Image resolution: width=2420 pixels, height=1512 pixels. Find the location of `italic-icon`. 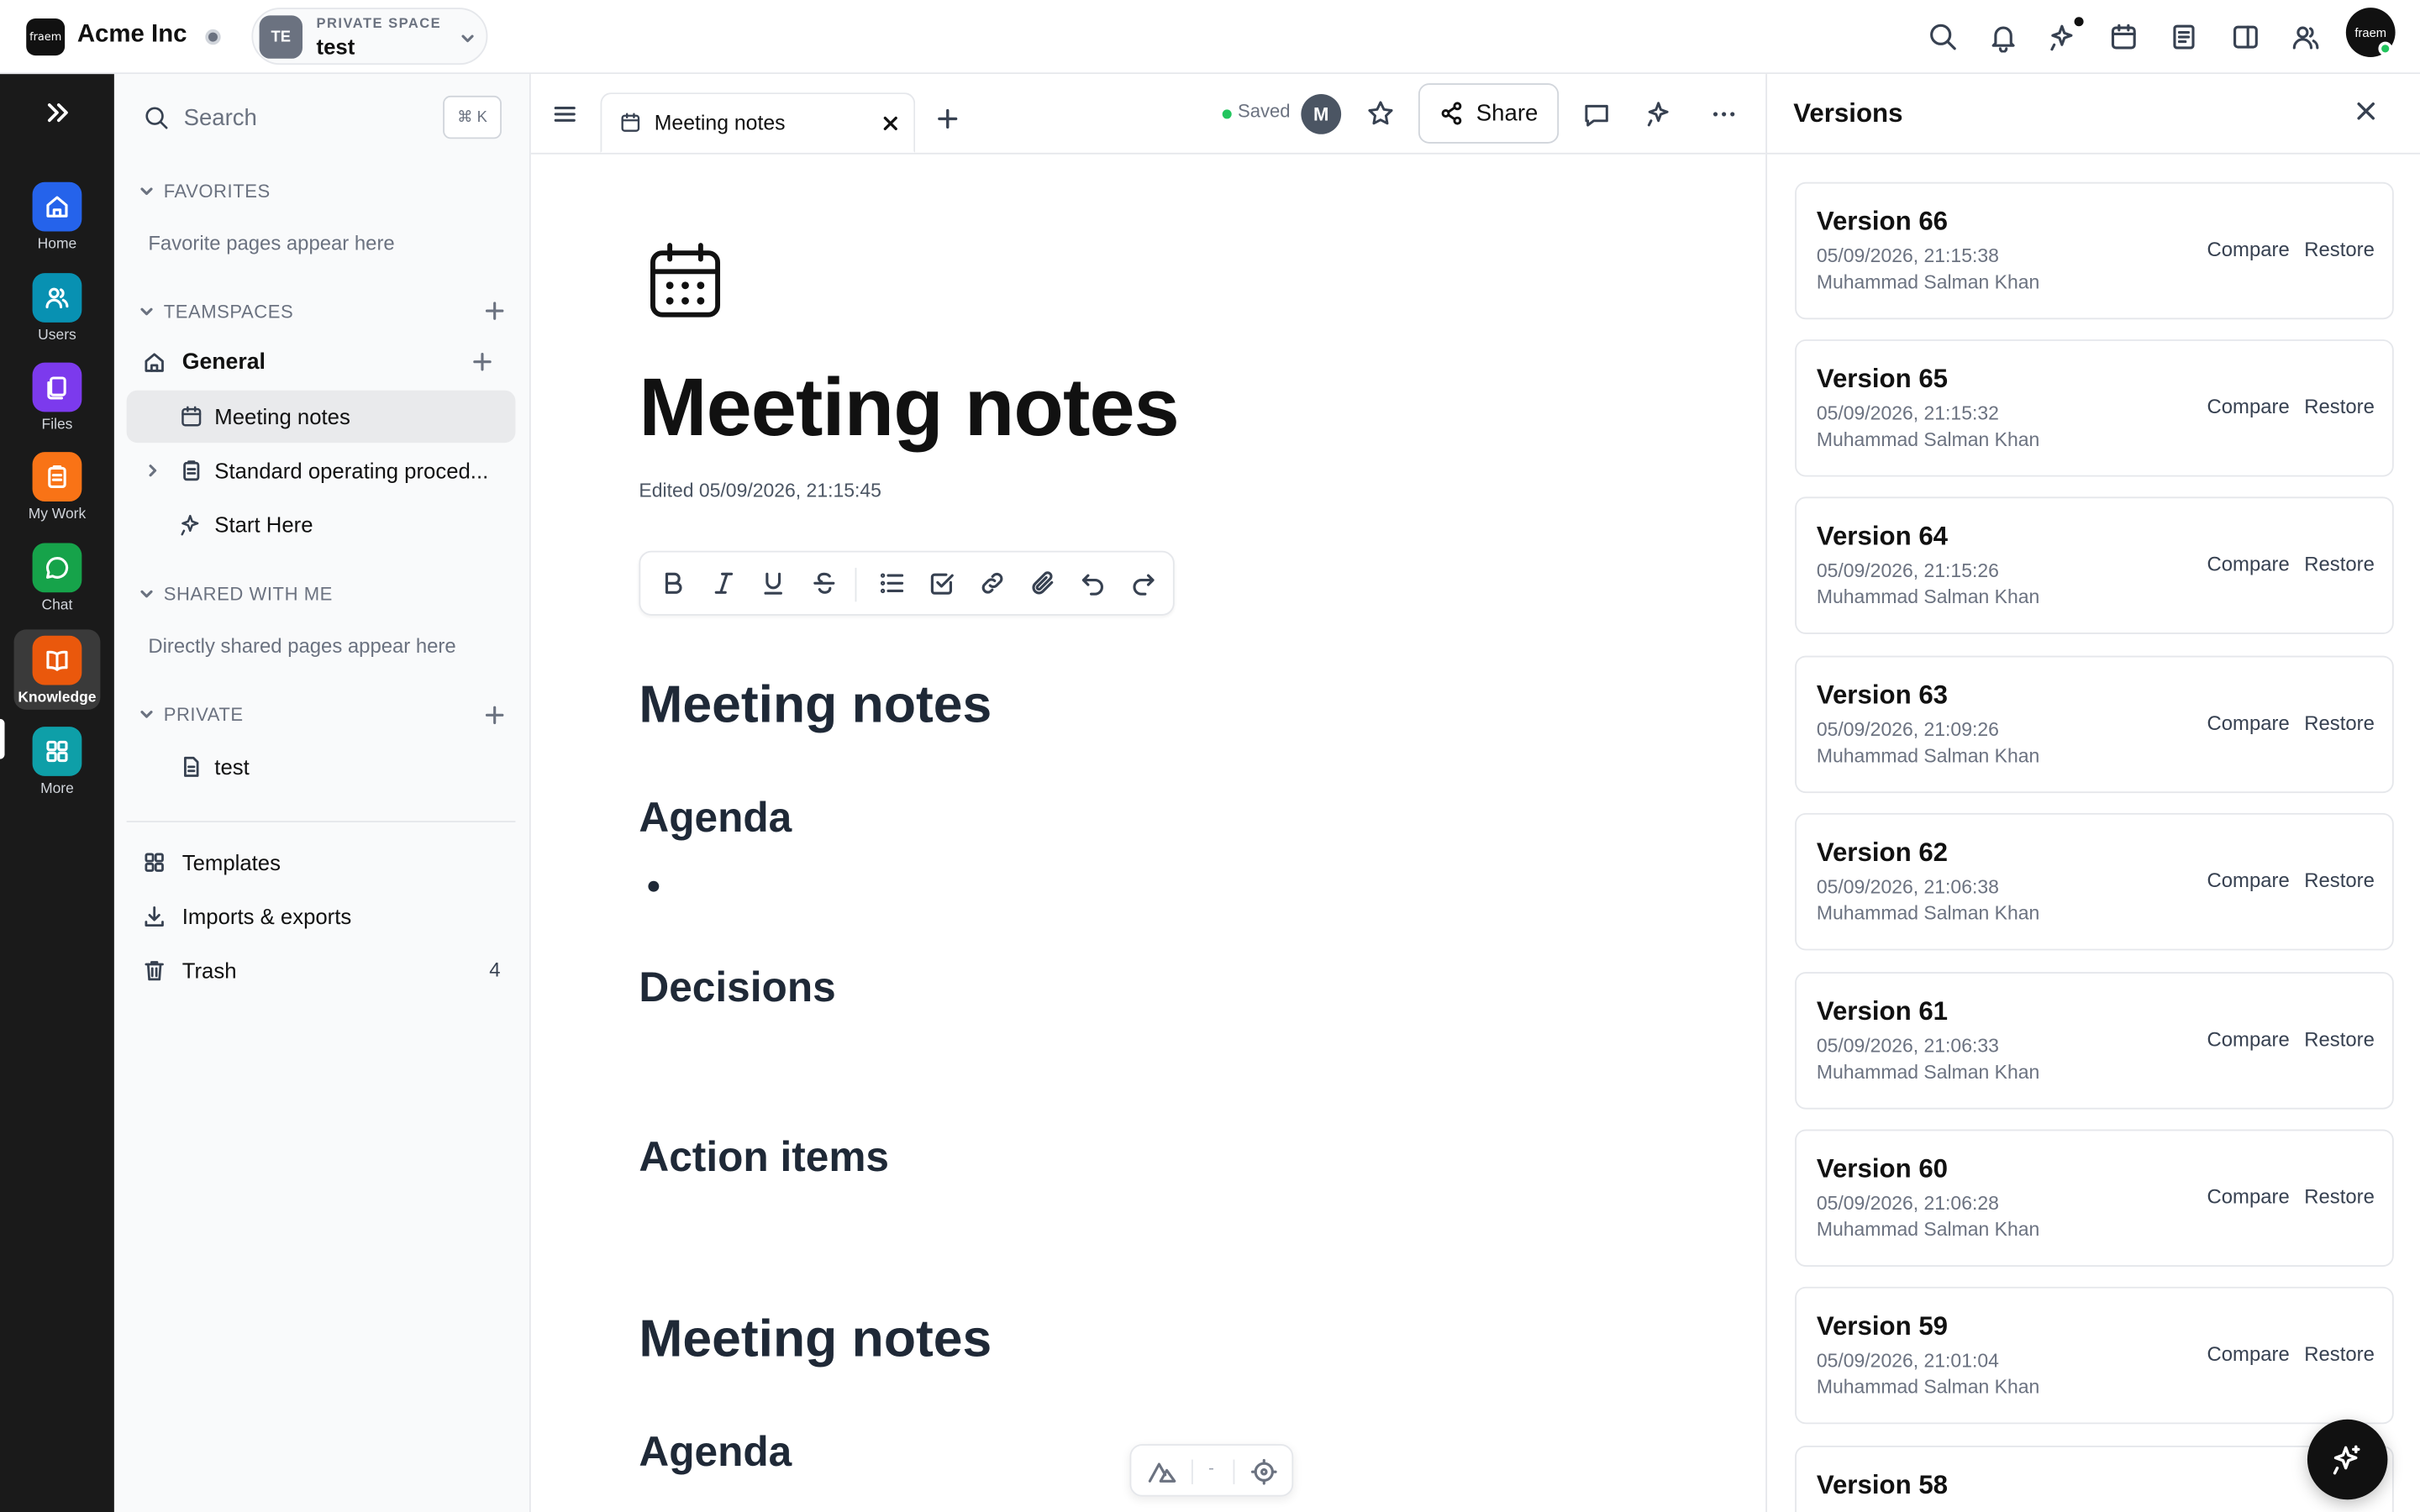

italic-icon is located at coordinates (724, 583).